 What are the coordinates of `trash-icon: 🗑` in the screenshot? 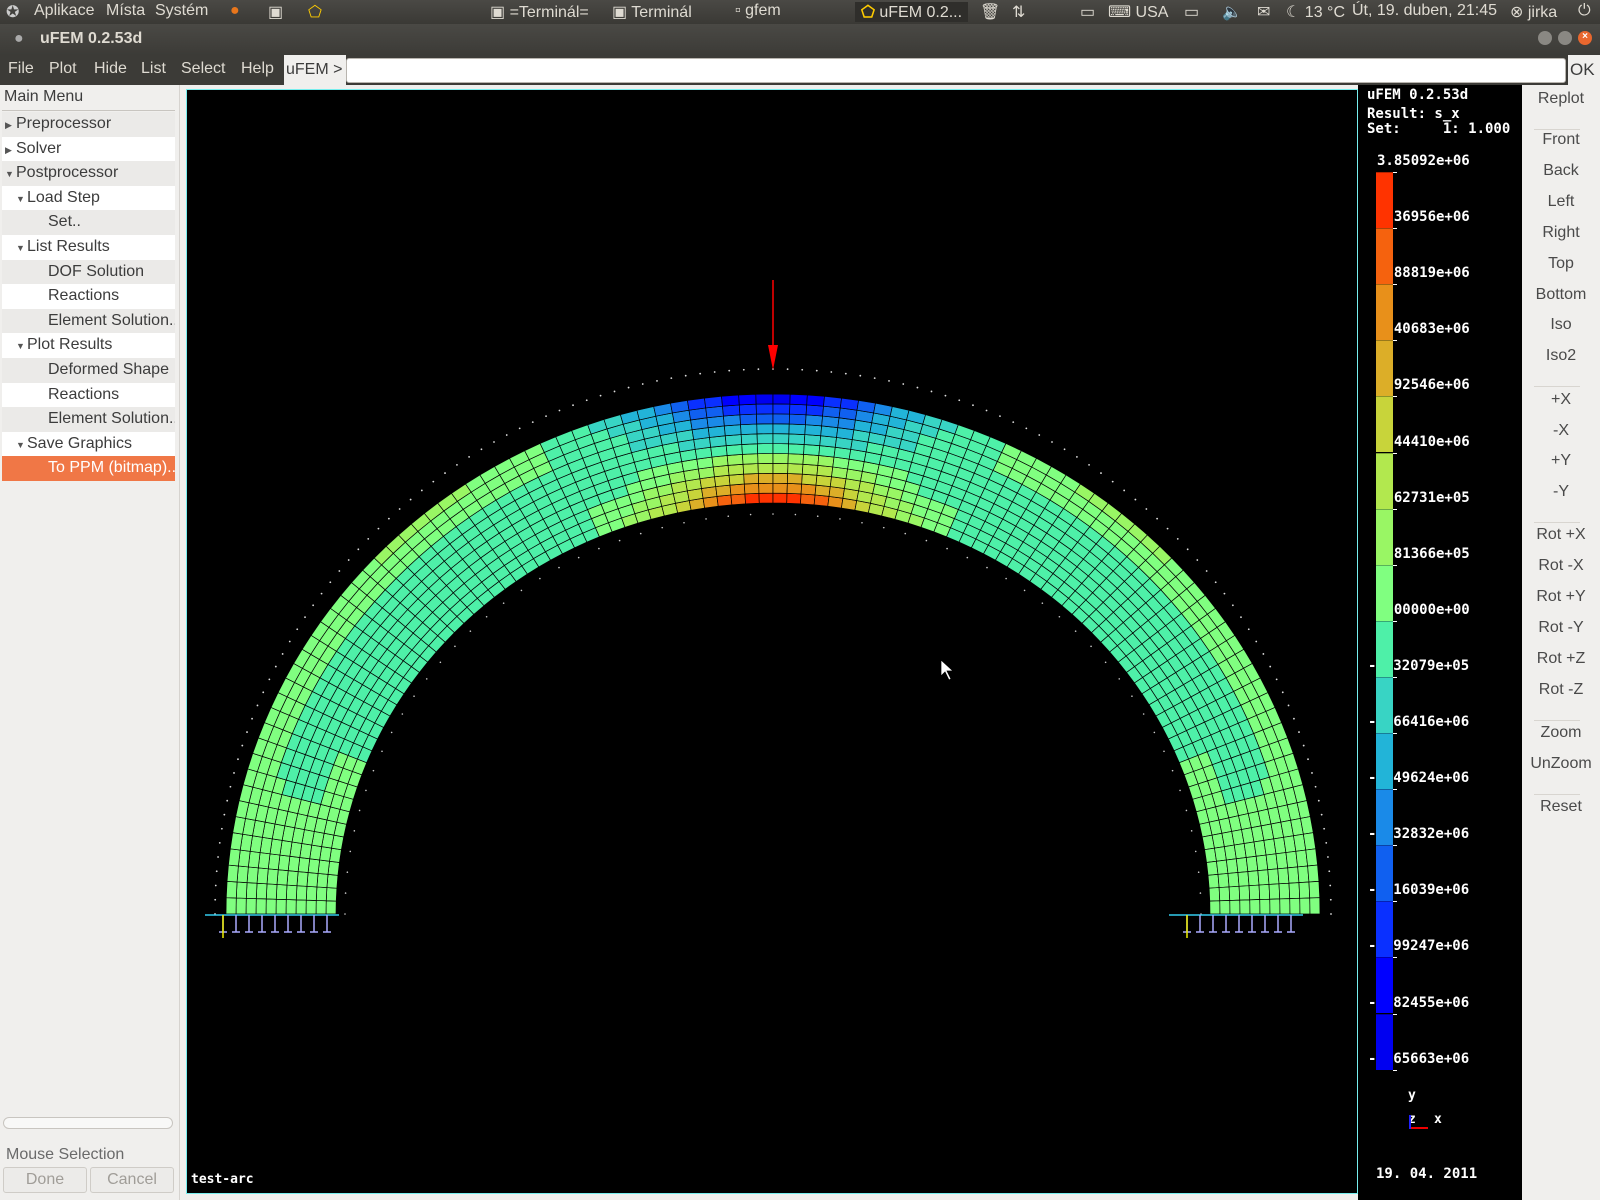 It's located at (990, 12).